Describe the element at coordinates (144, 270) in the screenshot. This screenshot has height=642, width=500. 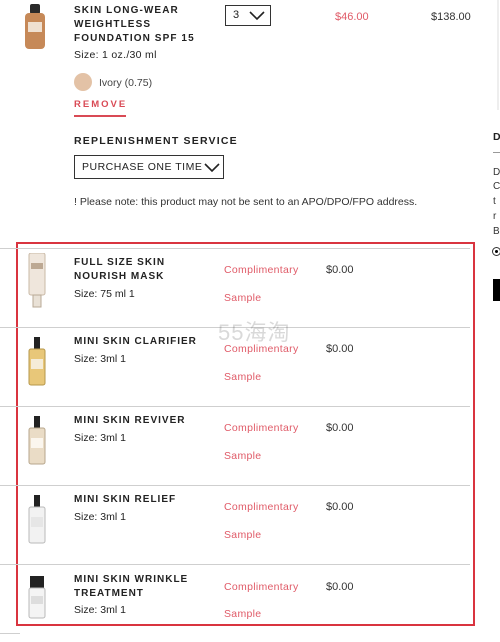
I see `sample-title: FULL SIZE SKIN NOURISH MASK` at that location.